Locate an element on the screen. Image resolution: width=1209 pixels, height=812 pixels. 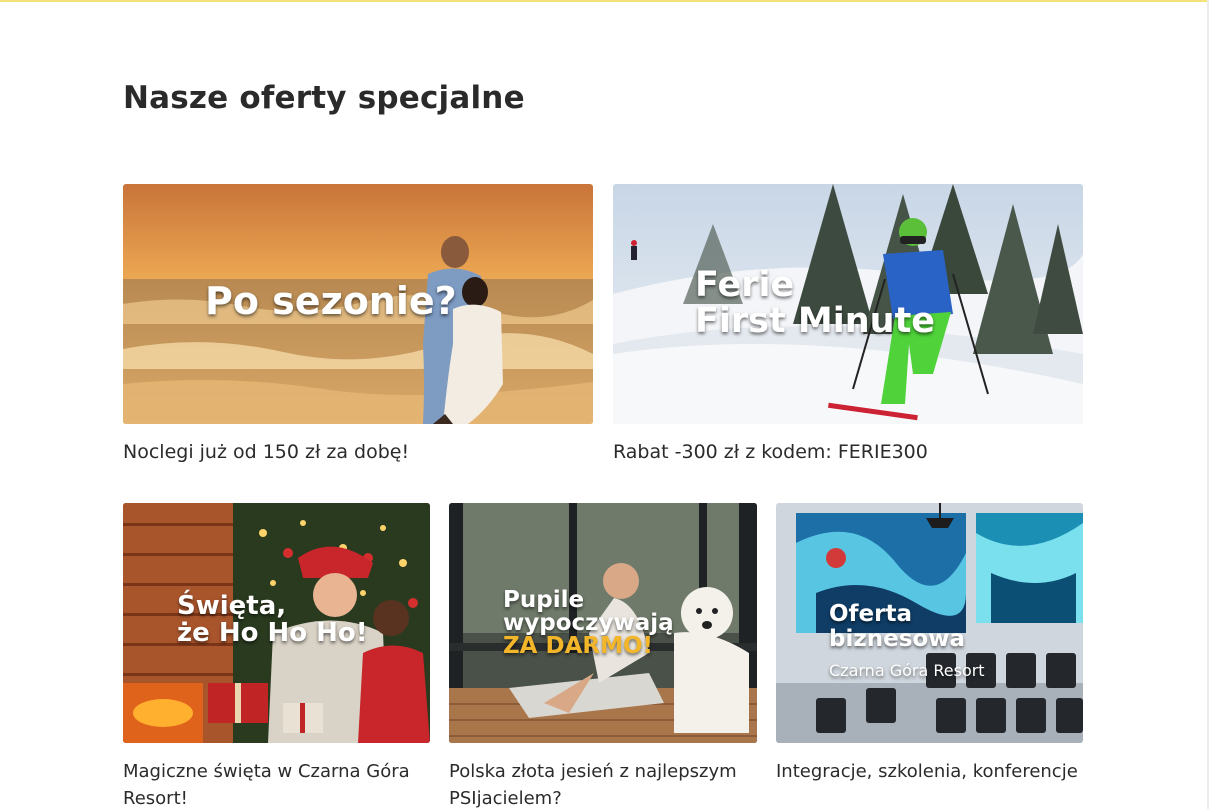
offer-image-pupile: Pupile wypoczywają ZA DARMO! is located at coordinates (603, 623).